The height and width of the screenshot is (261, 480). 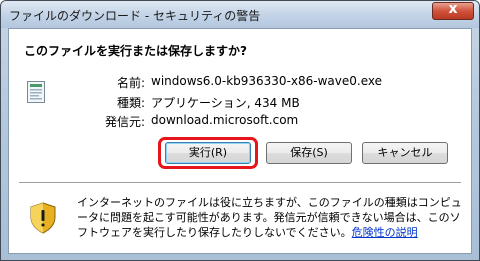 I want to click on close-button: x, so click(x=453, y=10).